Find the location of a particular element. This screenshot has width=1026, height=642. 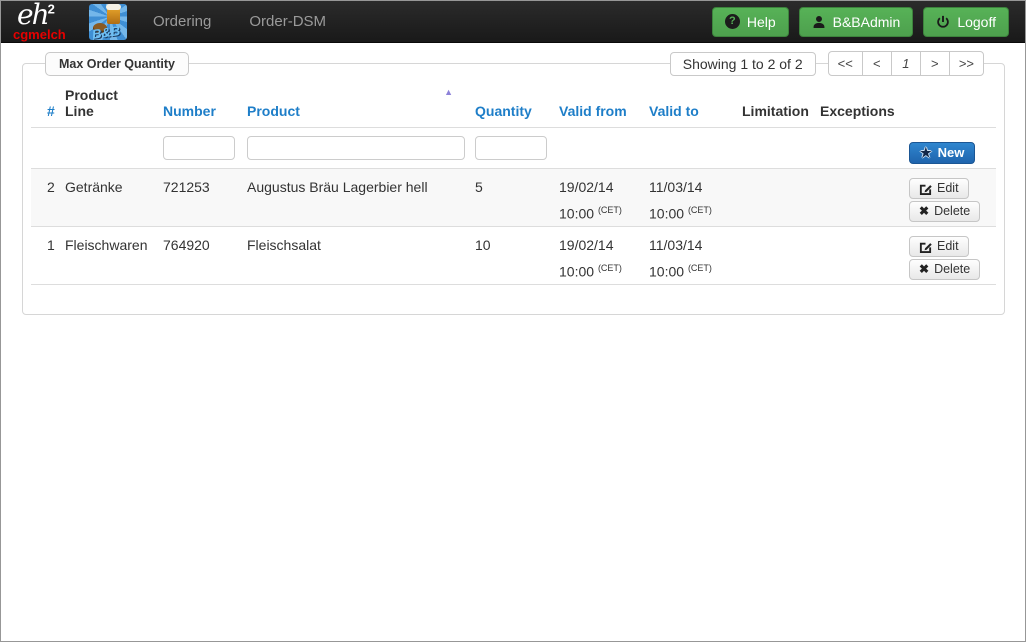

sort-ascending-icon: ▲ is located at coordinates (448, 92).